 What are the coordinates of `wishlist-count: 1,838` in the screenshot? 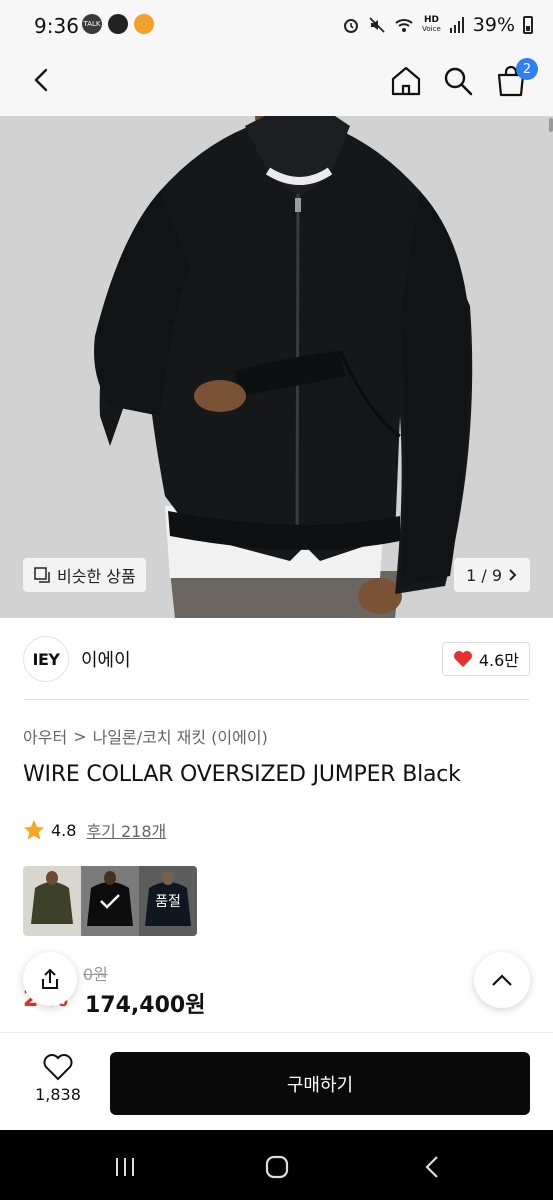 It's located at (58, 1094).